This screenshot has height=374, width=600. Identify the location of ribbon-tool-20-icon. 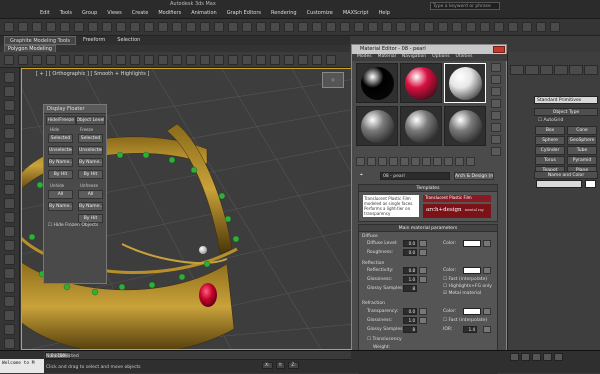
(275, 60).